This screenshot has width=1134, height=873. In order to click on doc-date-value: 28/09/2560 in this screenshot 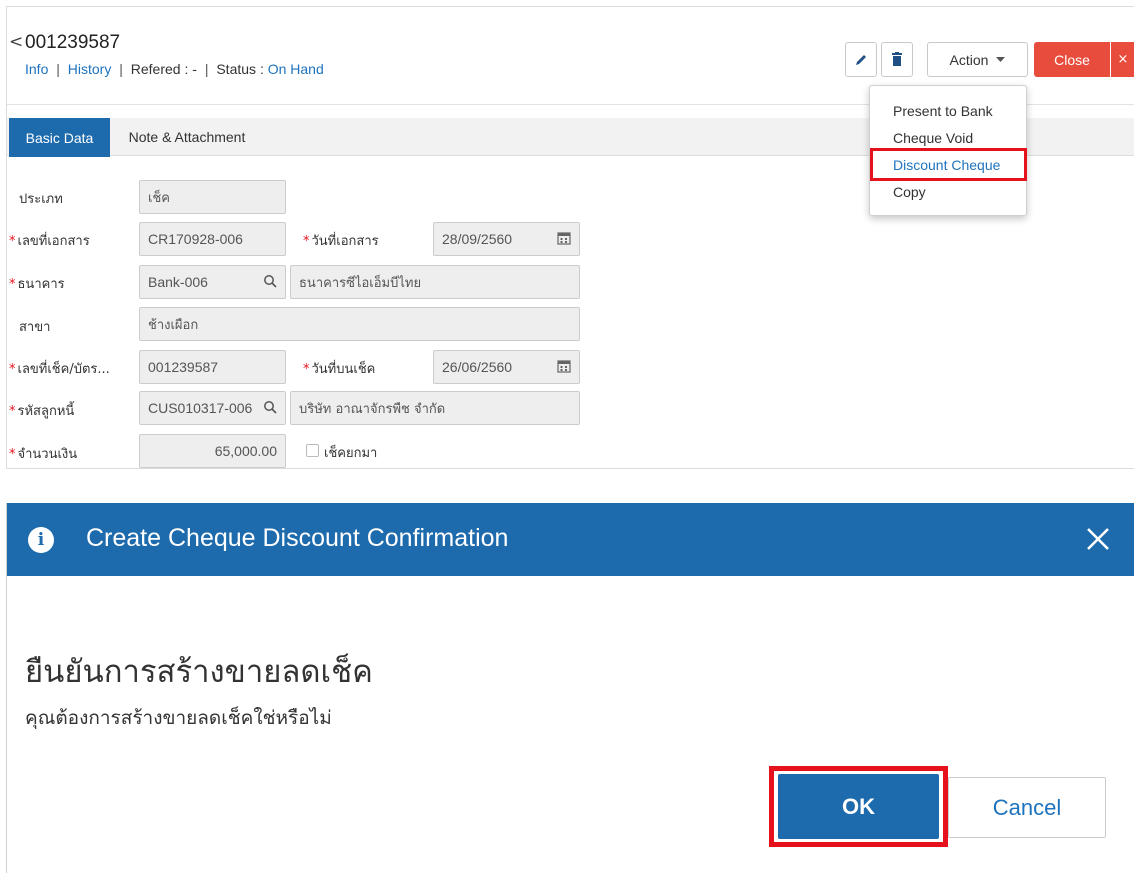, I will do `click(477, 239)`.